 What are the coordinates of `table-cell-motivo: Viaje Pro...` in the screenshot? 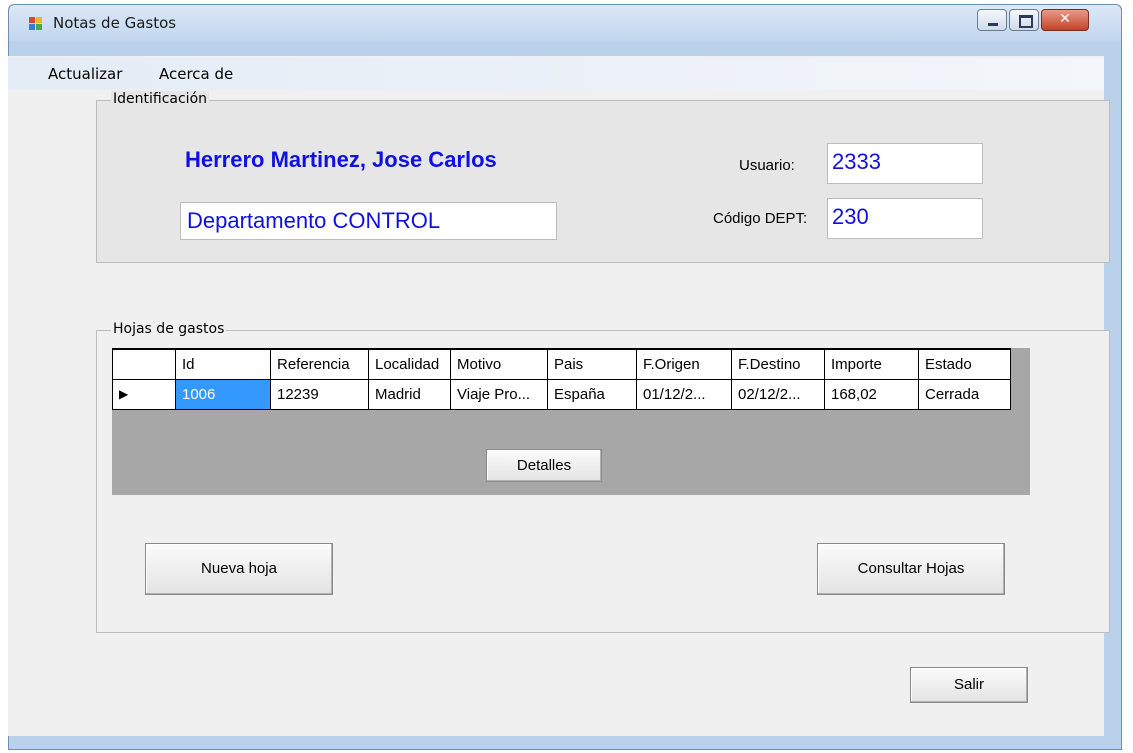 It's located at (499, 394).